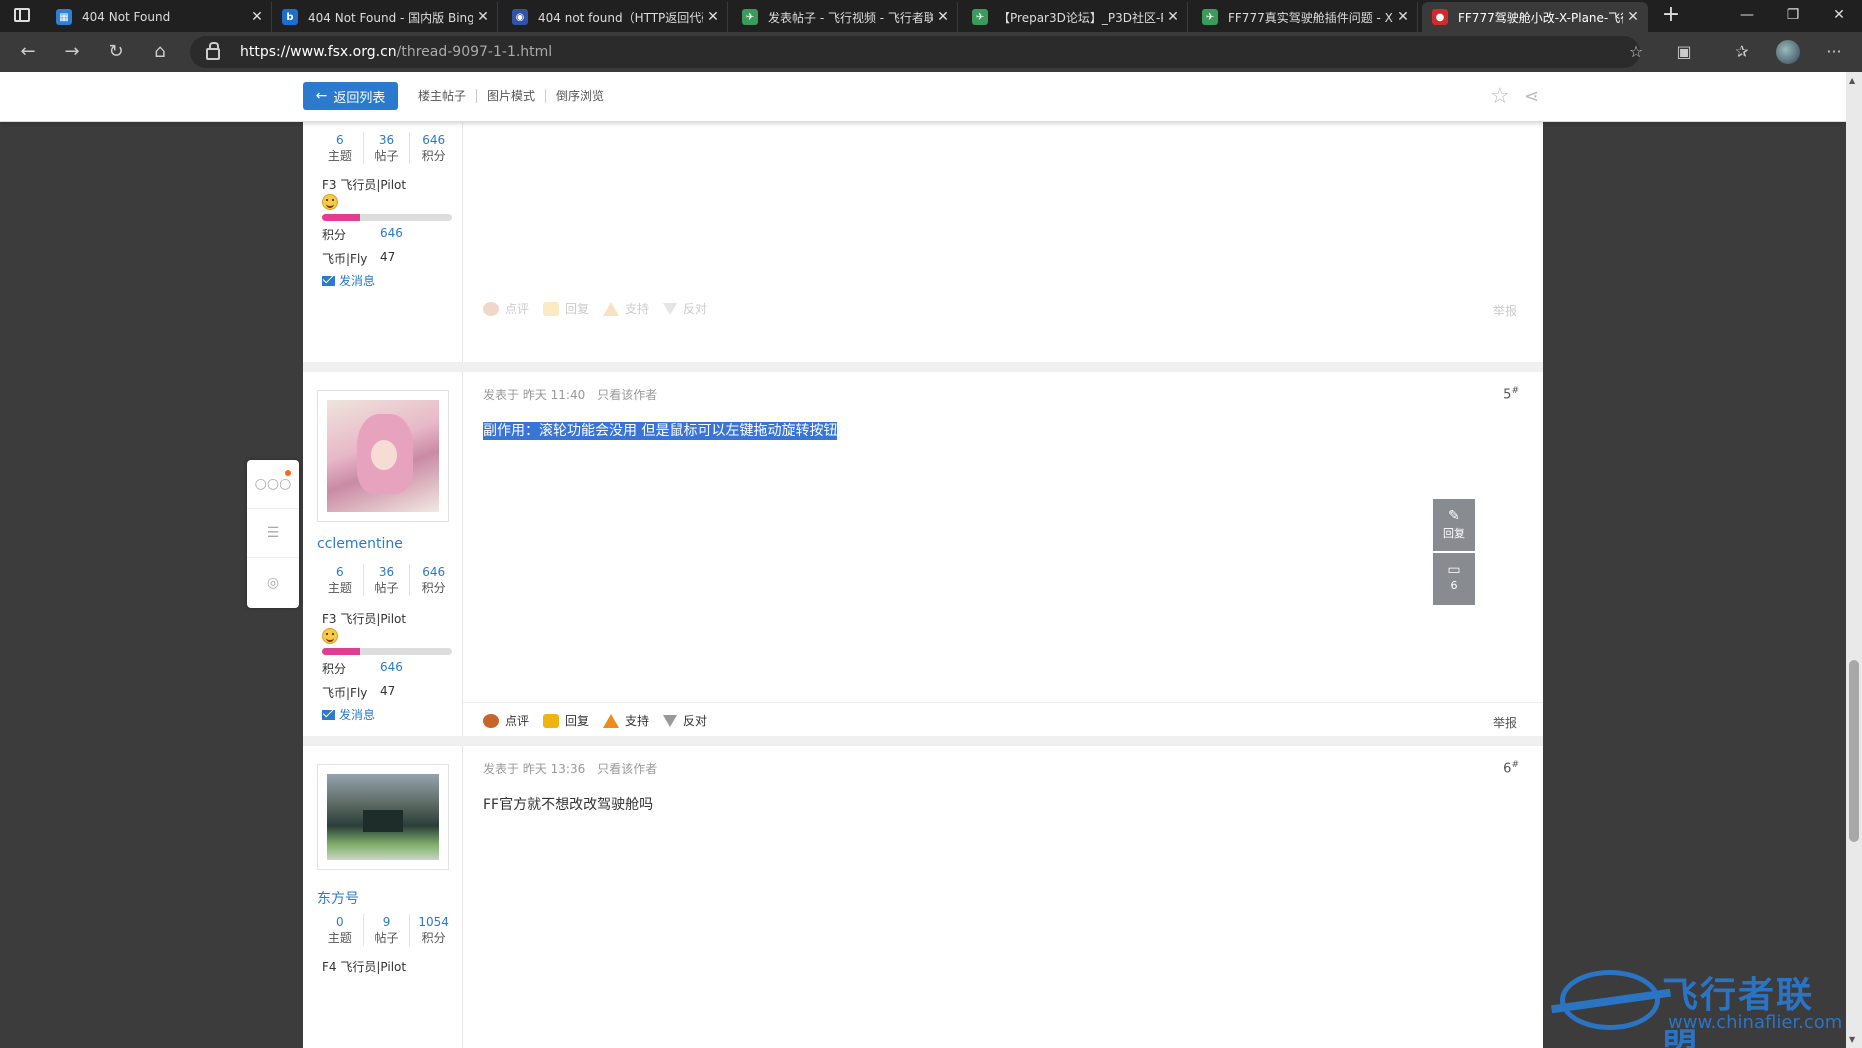 The width and height of the screenshot is (1862, 1048). Describe the element at coordinates (340, 572) in the screenshot. I see `stat-value: 6` at that location.